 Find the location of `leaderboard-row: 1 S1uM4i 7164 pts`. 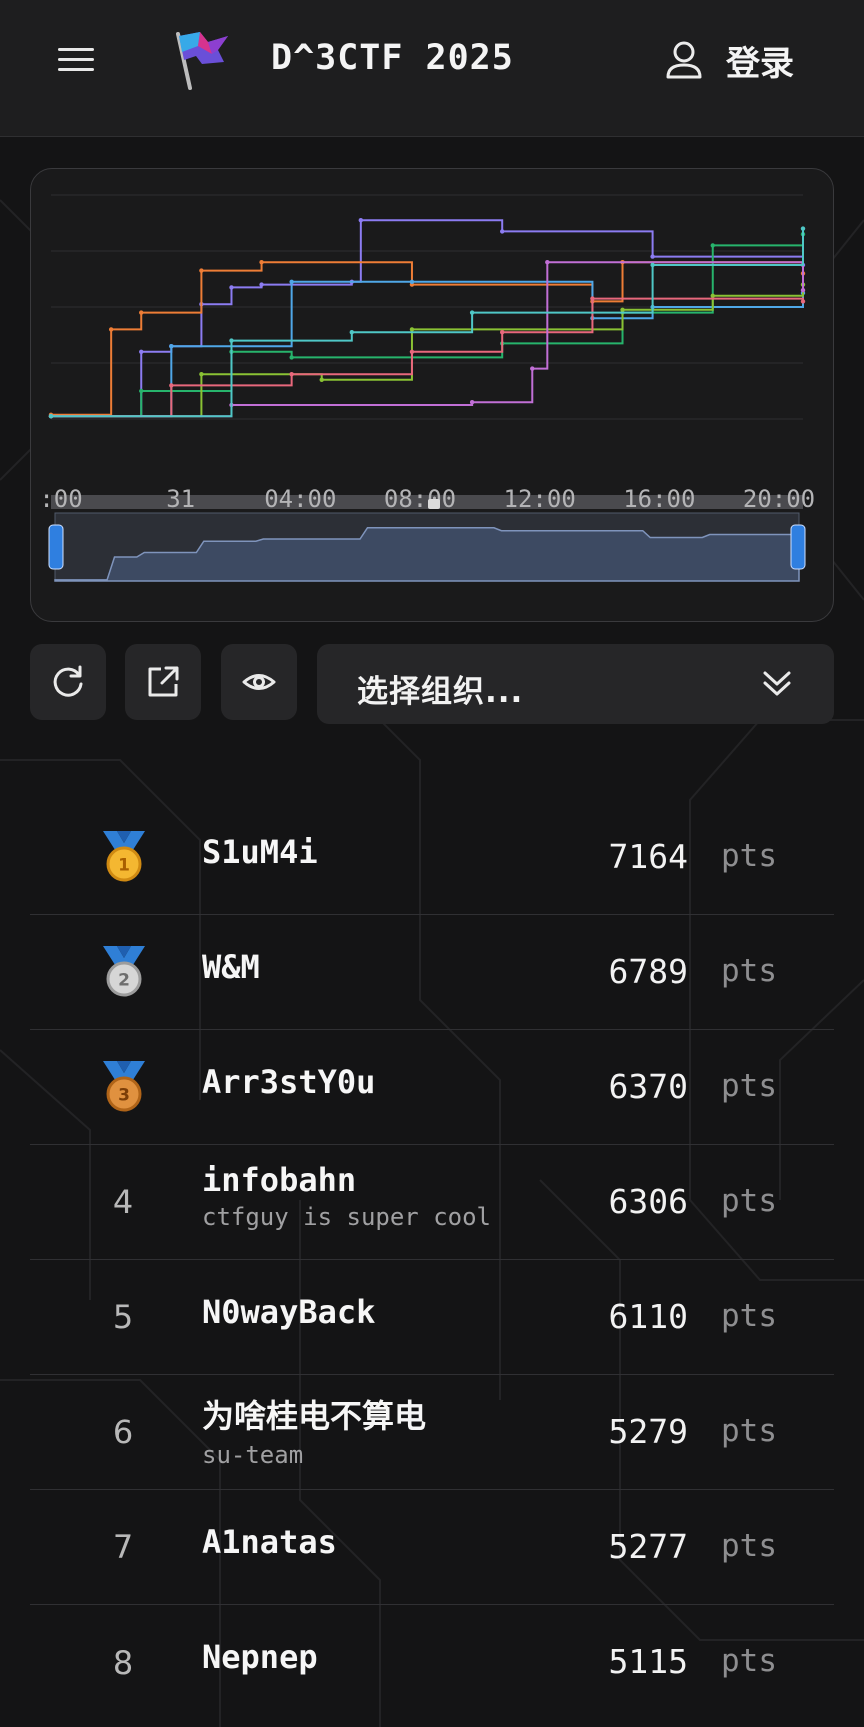

leaderboard-row: 1 S1uM4i 7164 pts is located at coordinates (432, 857).